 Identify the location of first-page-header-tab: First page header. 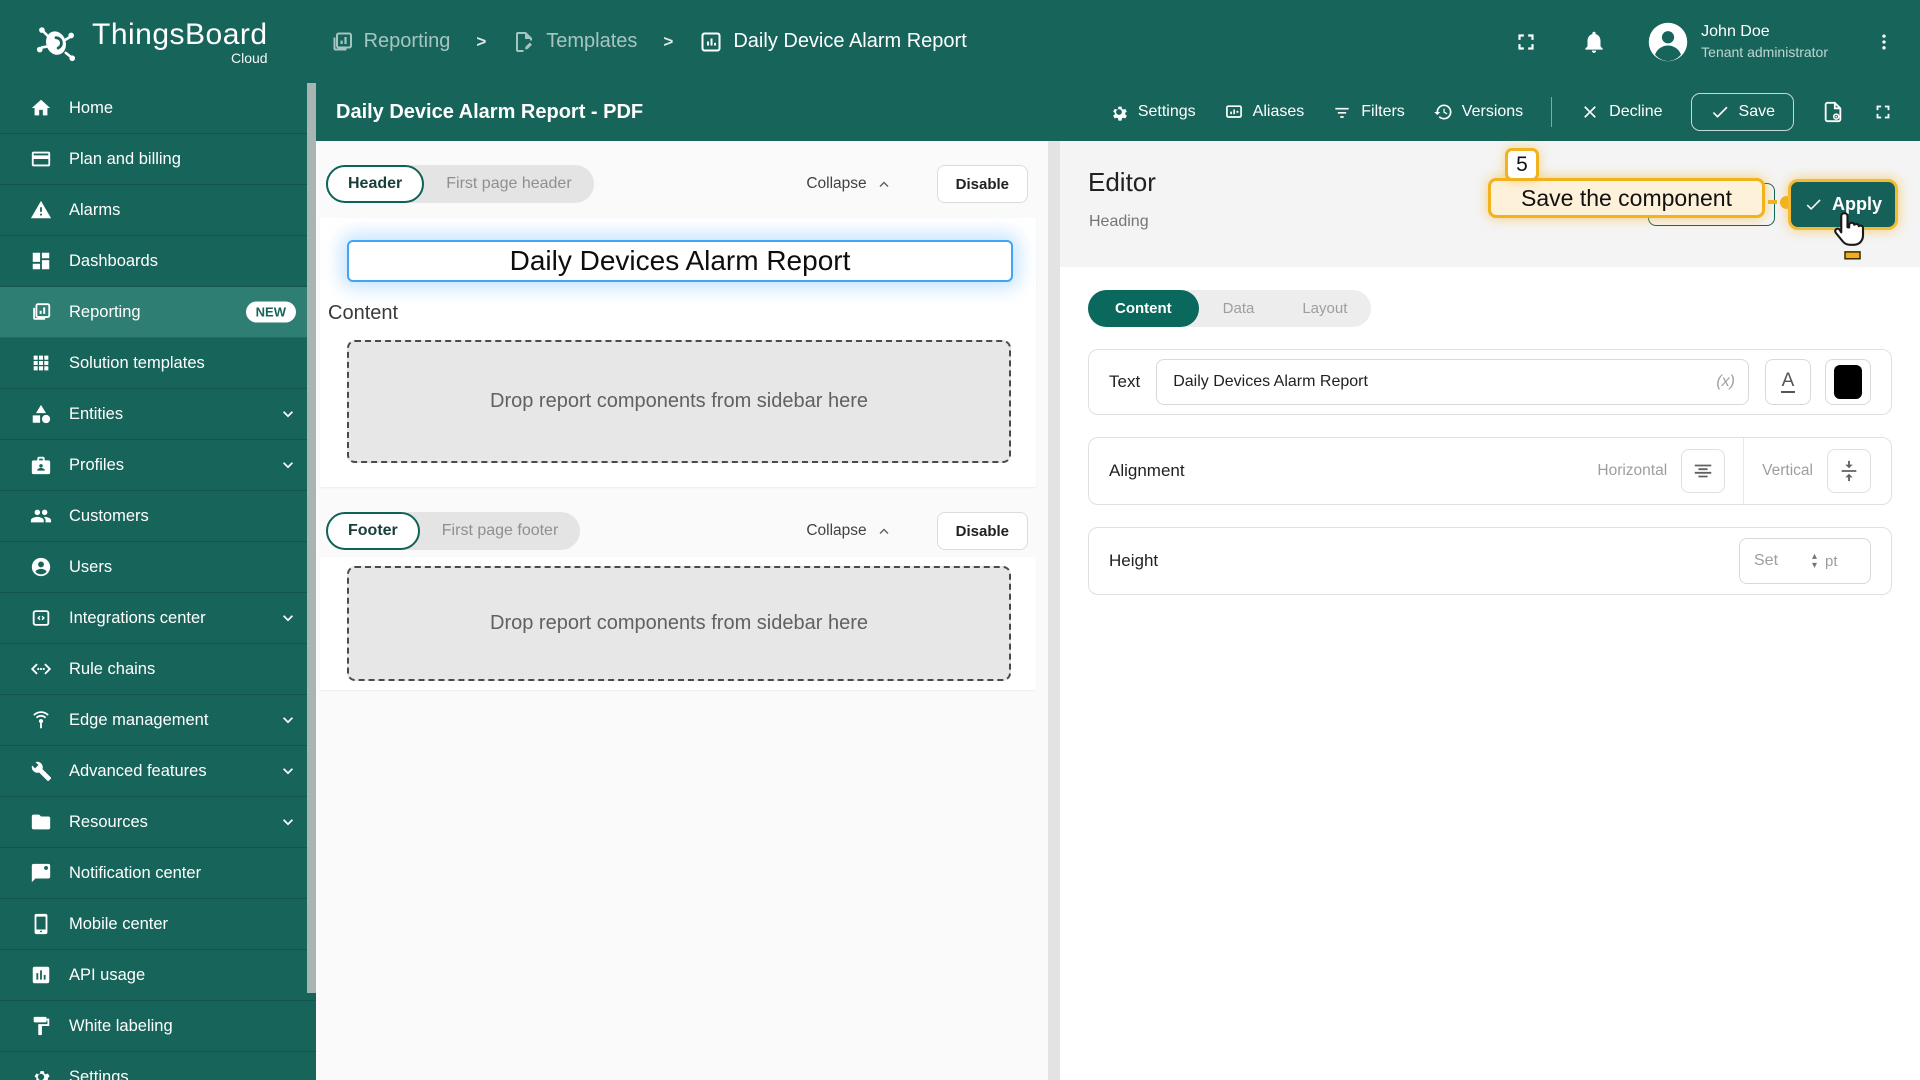
(508, 184).